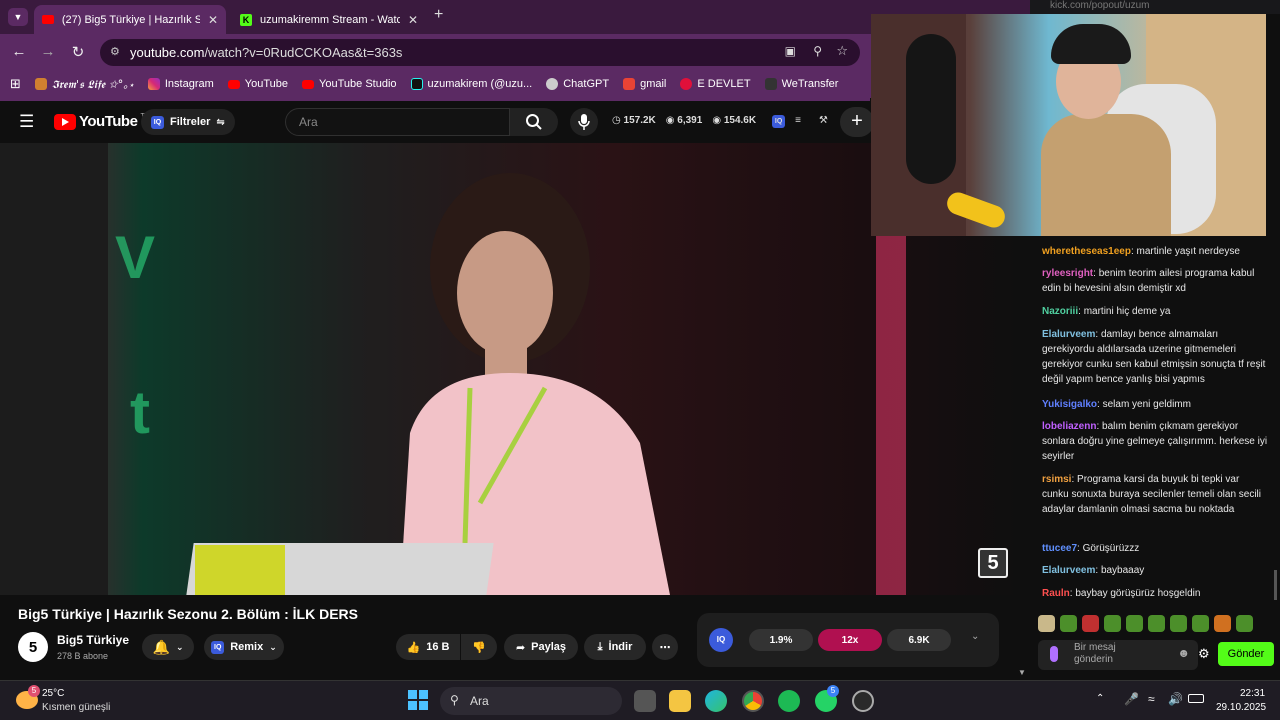 The image size is (1280, 720). What do you see at coordinates (1118, 655) in the screenshot?
I see `chat-message-input: Bir mesaj gönderin ☻` at bounding box center [1118, 655].